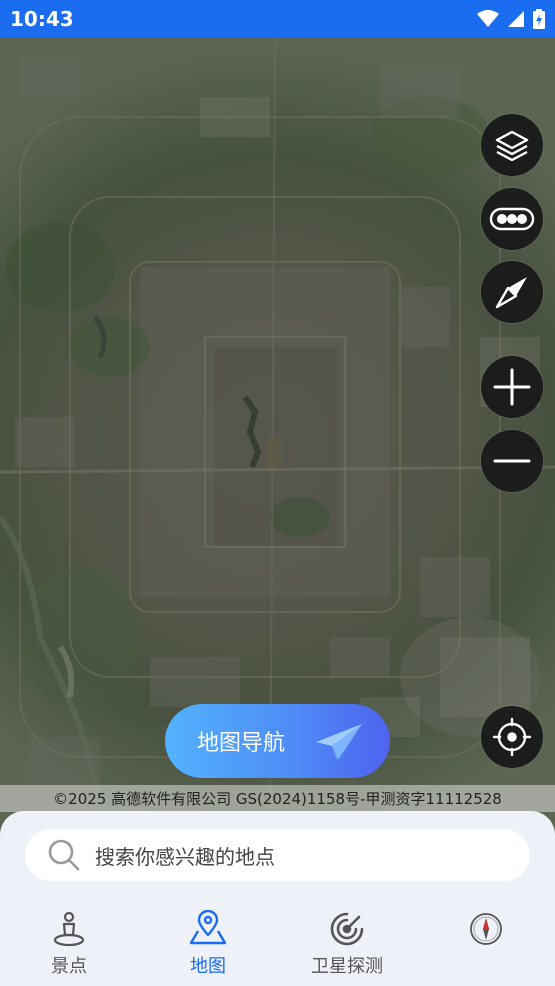 The image size is (555, 986). I want to click on zoom-in-button, so click(512, 387).